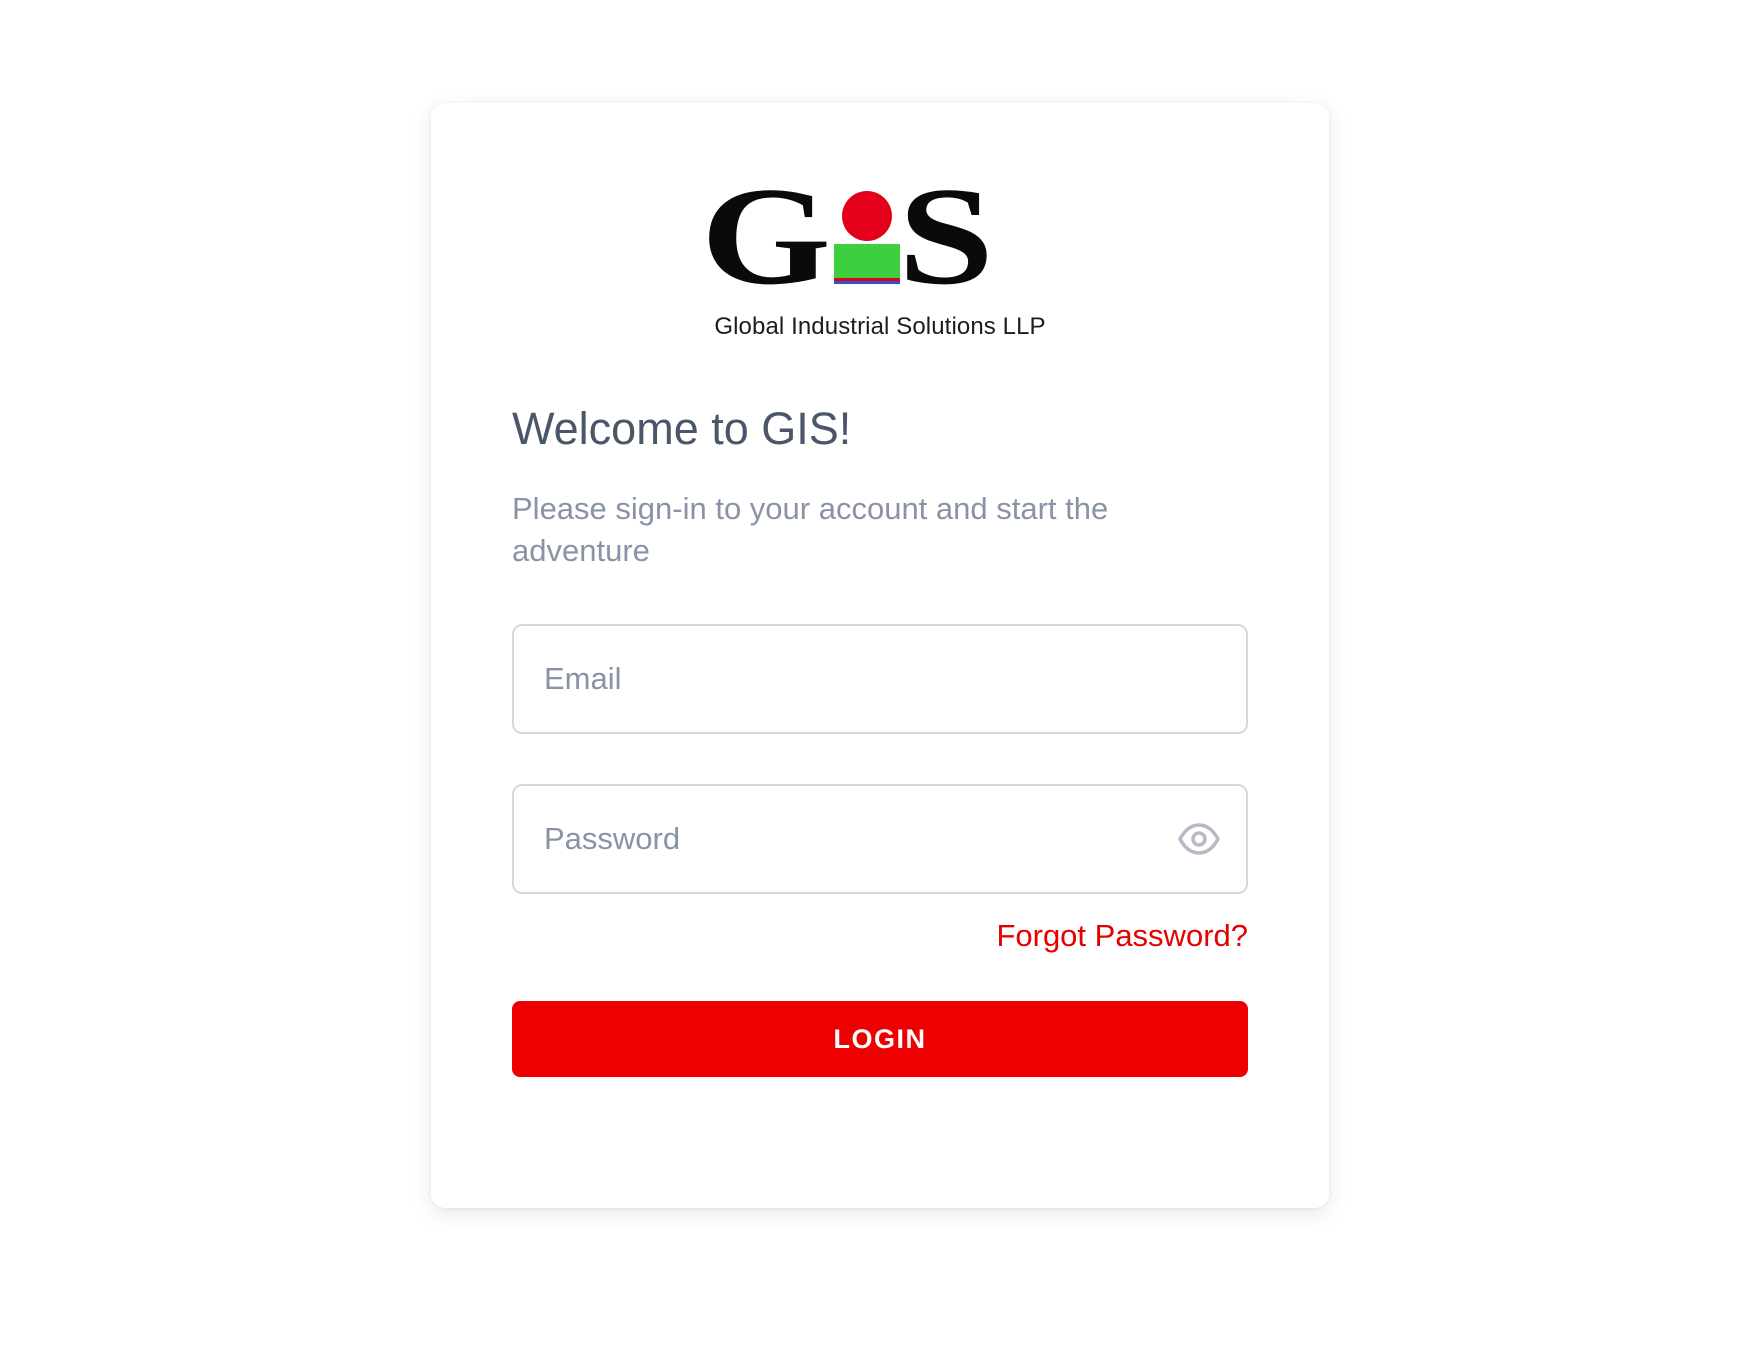 Image resolution: width=1758 pixels, height=1356 pixels. I want to click on email-field, so click(880, 679).